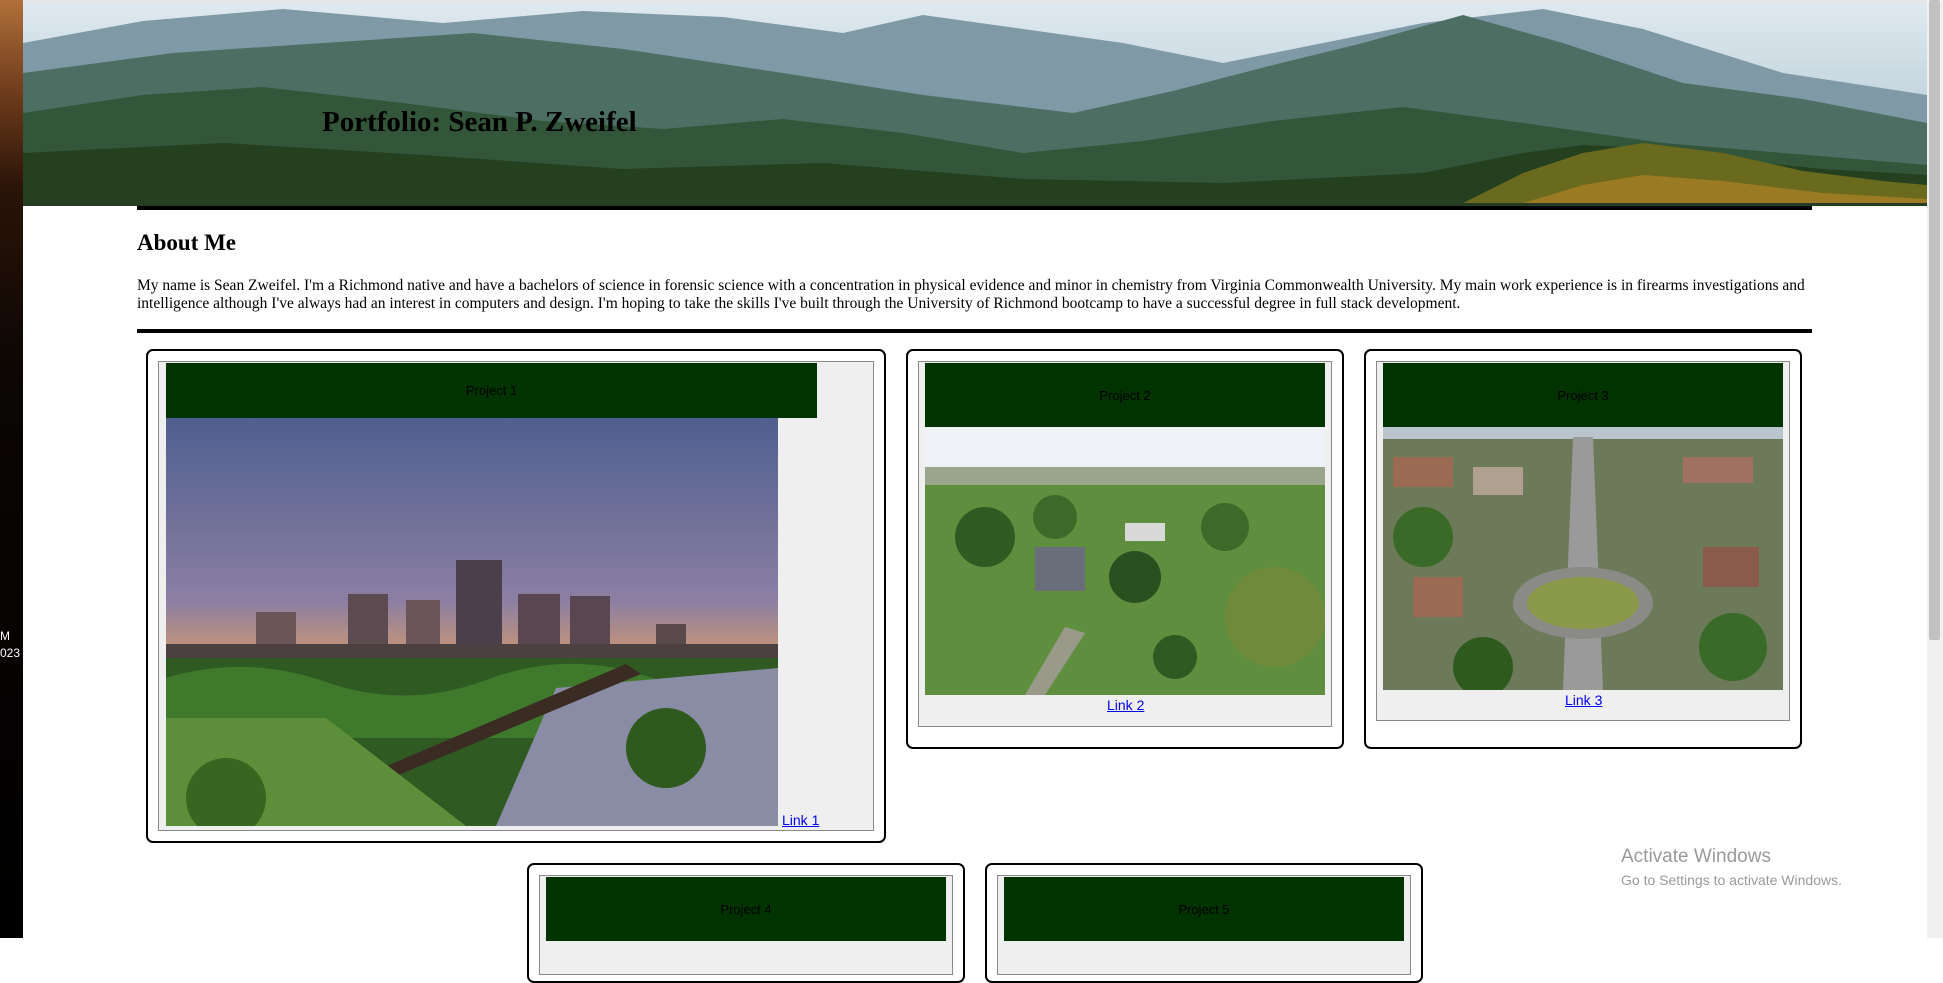  I want to click on city-skyline-image, so click(472, 622).